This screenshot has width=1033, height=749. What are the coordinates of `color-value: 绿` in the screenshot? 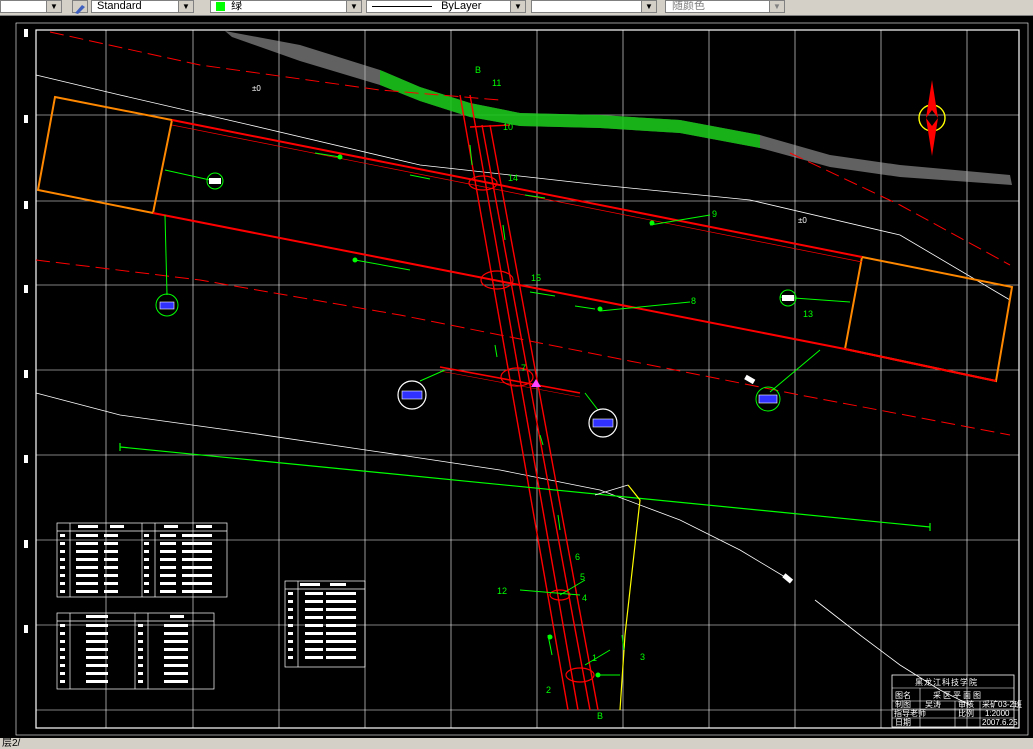 It's located at (237, 6).